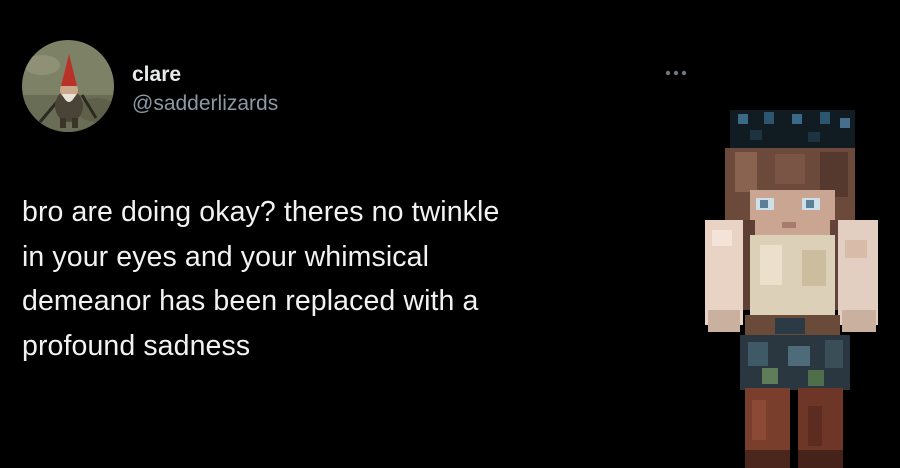  What do you see at coordinates (226, 256) in the screenshot?
I see `tweet-text-line: in your eyes and your whimsical` at bounding box center [226, 256].